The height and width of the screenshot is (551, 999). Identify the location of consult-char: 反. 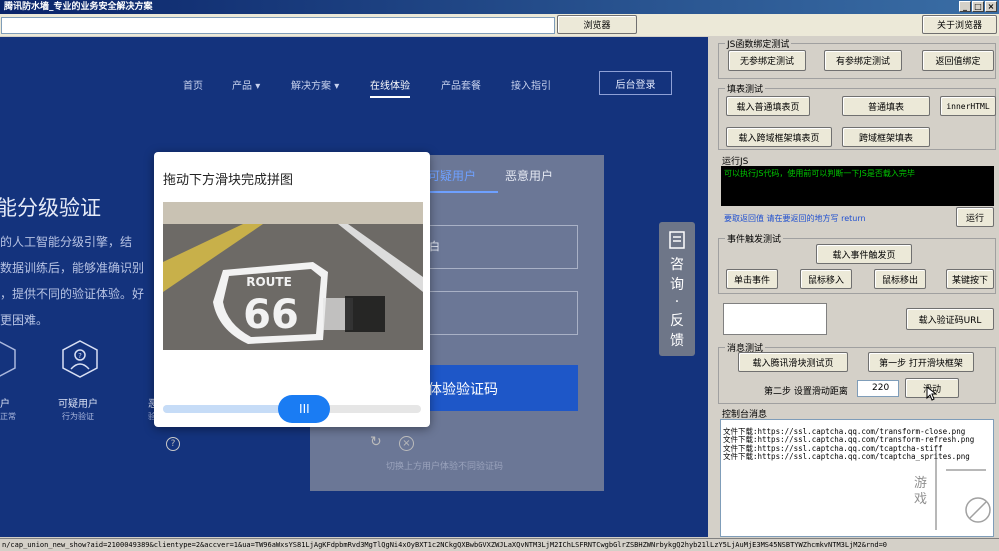
(677, 321).